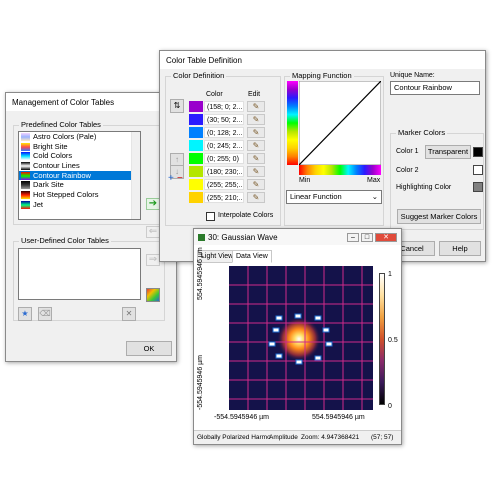  I want to click on colorbar, so click(382, 339).